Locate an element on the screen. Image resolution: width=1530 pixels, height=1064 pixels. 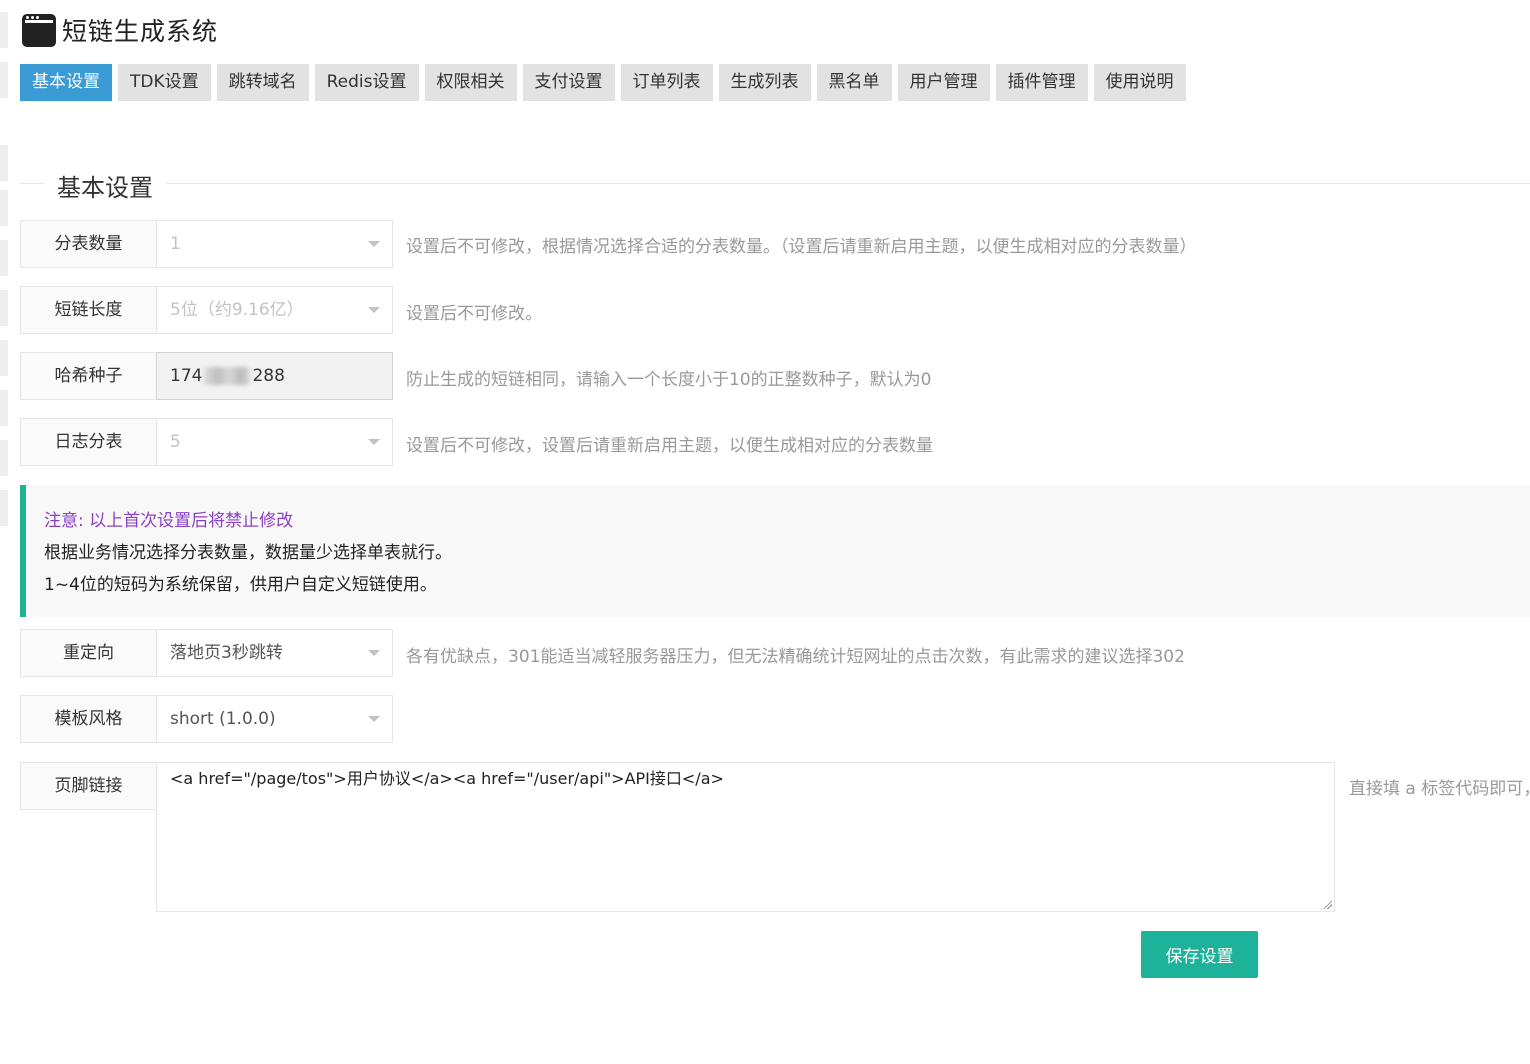
footer-links-hint: 直接填 a 标签代码即可， is located at coordinates (1439, 789).